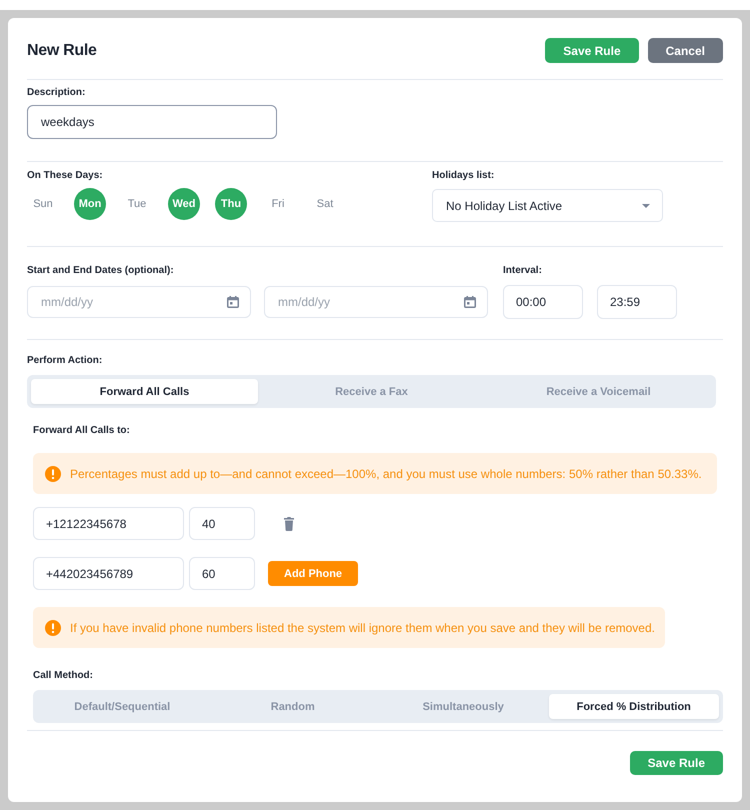  I want to click on add-phone-button: Add Phone, so click(313, 573).